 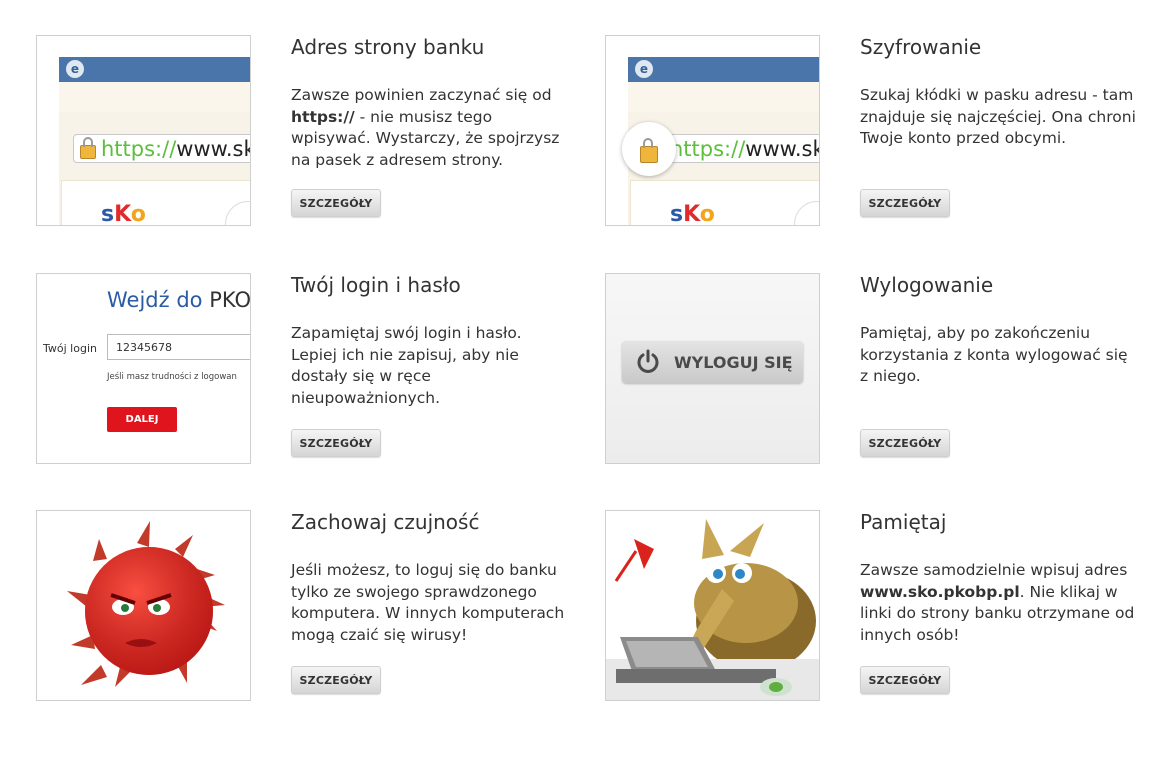 What do you see at coordinates (178, 347) in the screenshot?
I see `login-field: 12345678` at bounding box center [178, 347].